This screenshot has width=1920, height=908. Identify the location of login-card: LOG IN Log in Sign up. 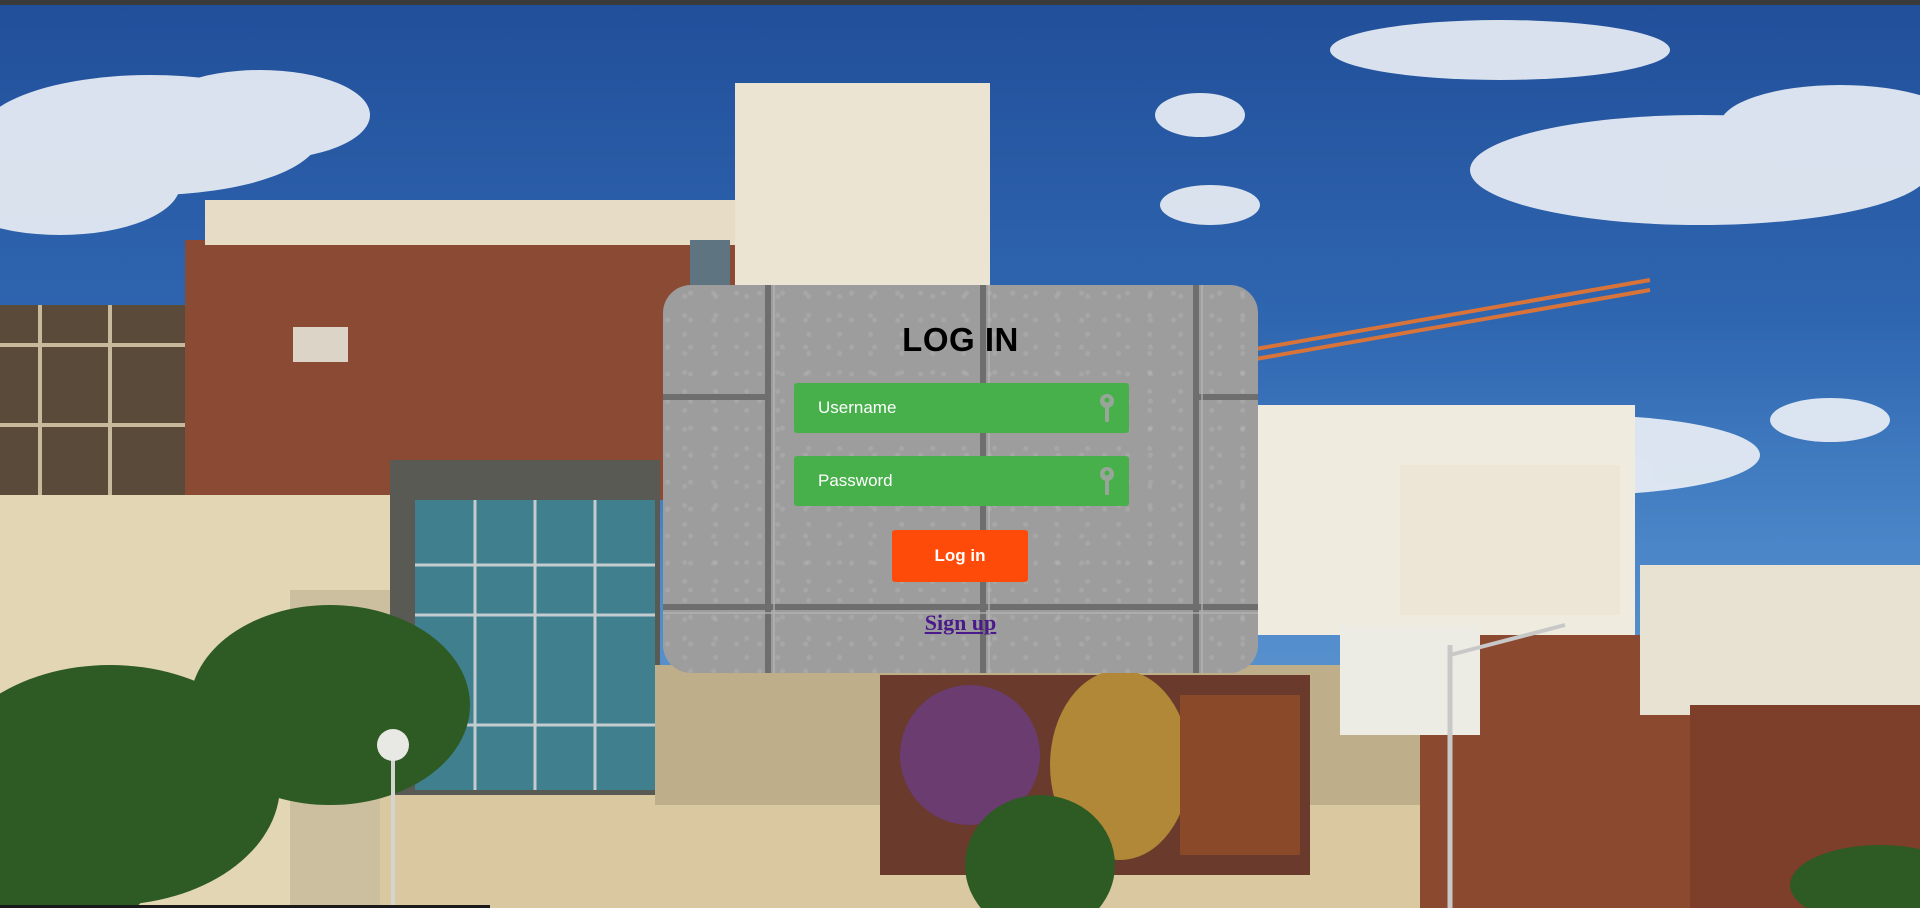
(960, 479).